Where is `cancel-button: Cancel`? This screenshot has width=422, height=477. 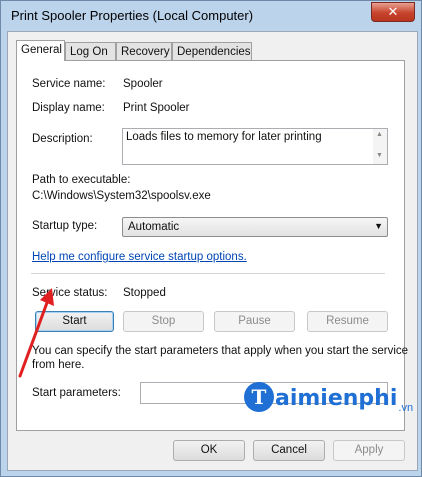 cancel-button: Cancel is located at coordinates (289, 450).